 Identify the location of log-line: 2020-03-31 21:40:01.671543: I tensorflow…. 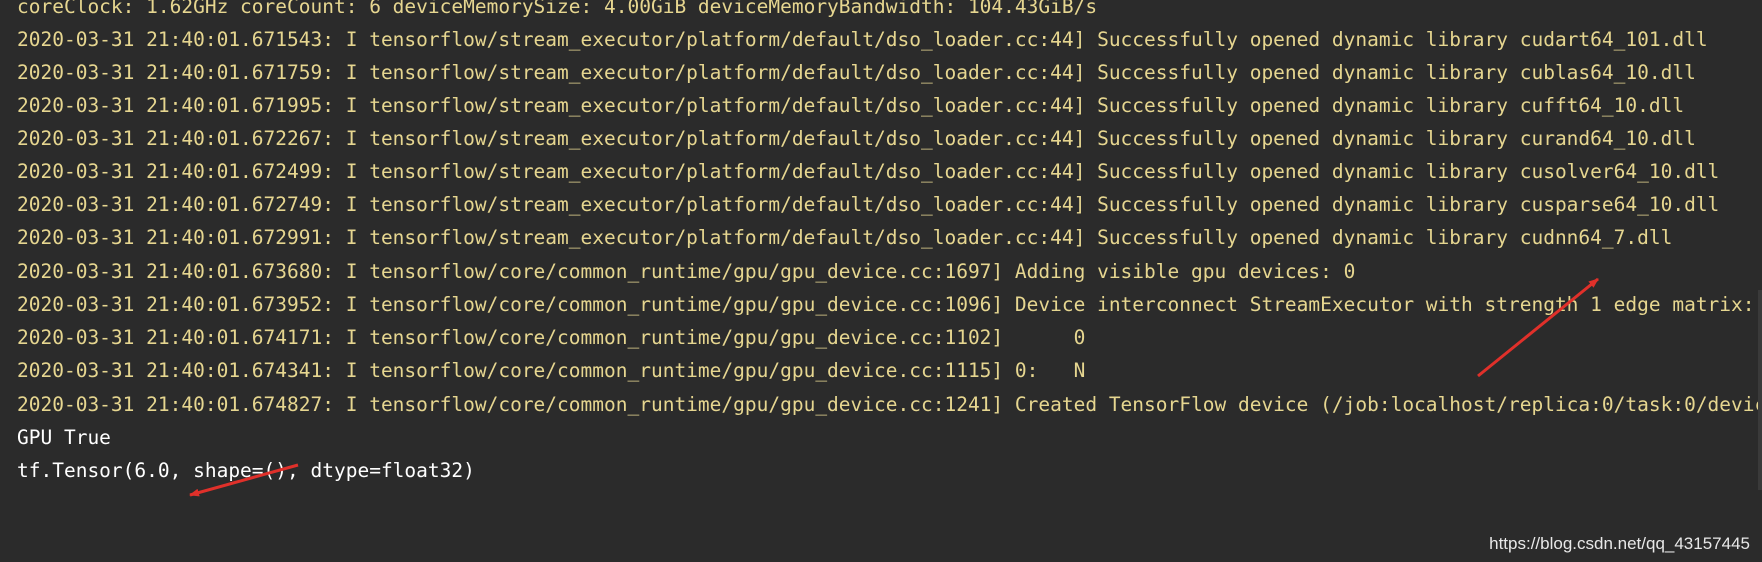
(862, 39).